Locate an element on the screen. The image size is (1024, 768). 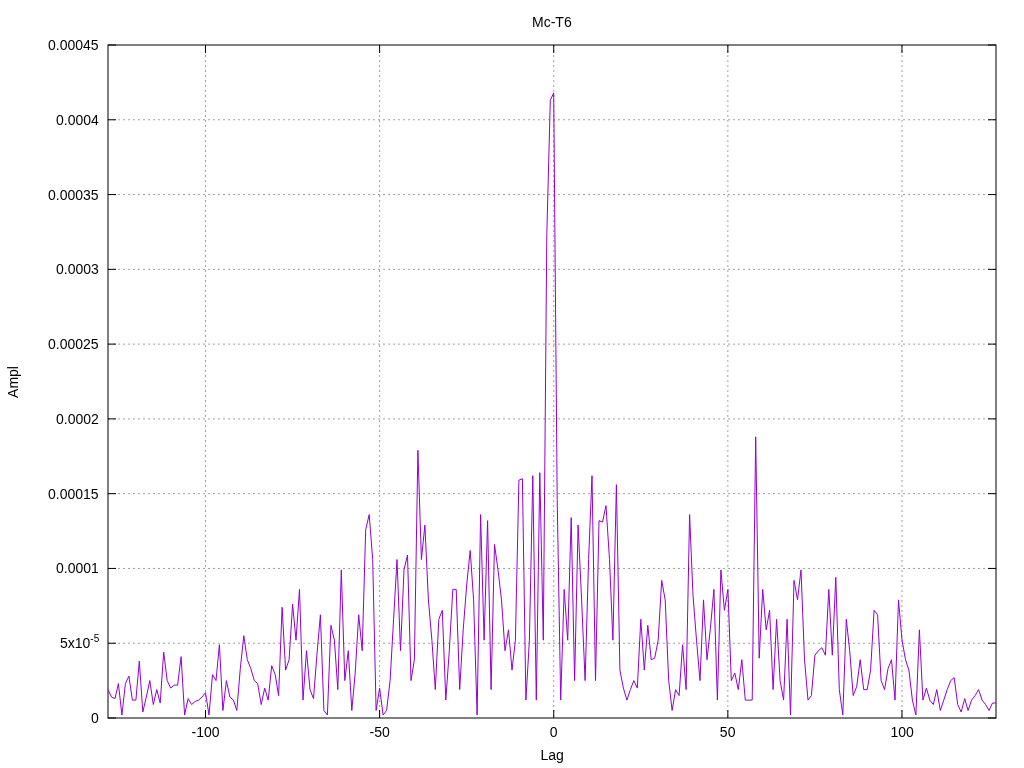
y-tick-label: 0.0004 is located at coordinates (77, 119).